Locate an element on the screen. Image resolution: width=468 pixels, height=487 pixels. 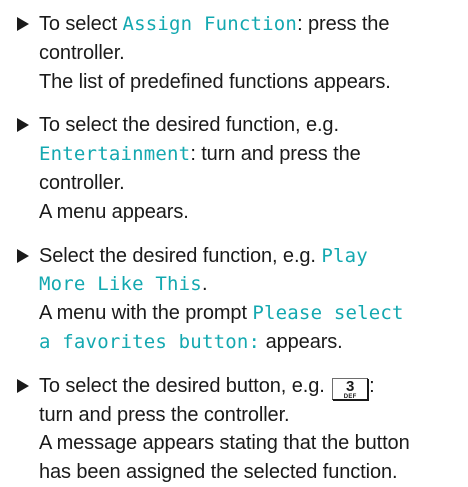
step-2-line-2: Entertainment: turn and press the is located at coordinates (200, 154).